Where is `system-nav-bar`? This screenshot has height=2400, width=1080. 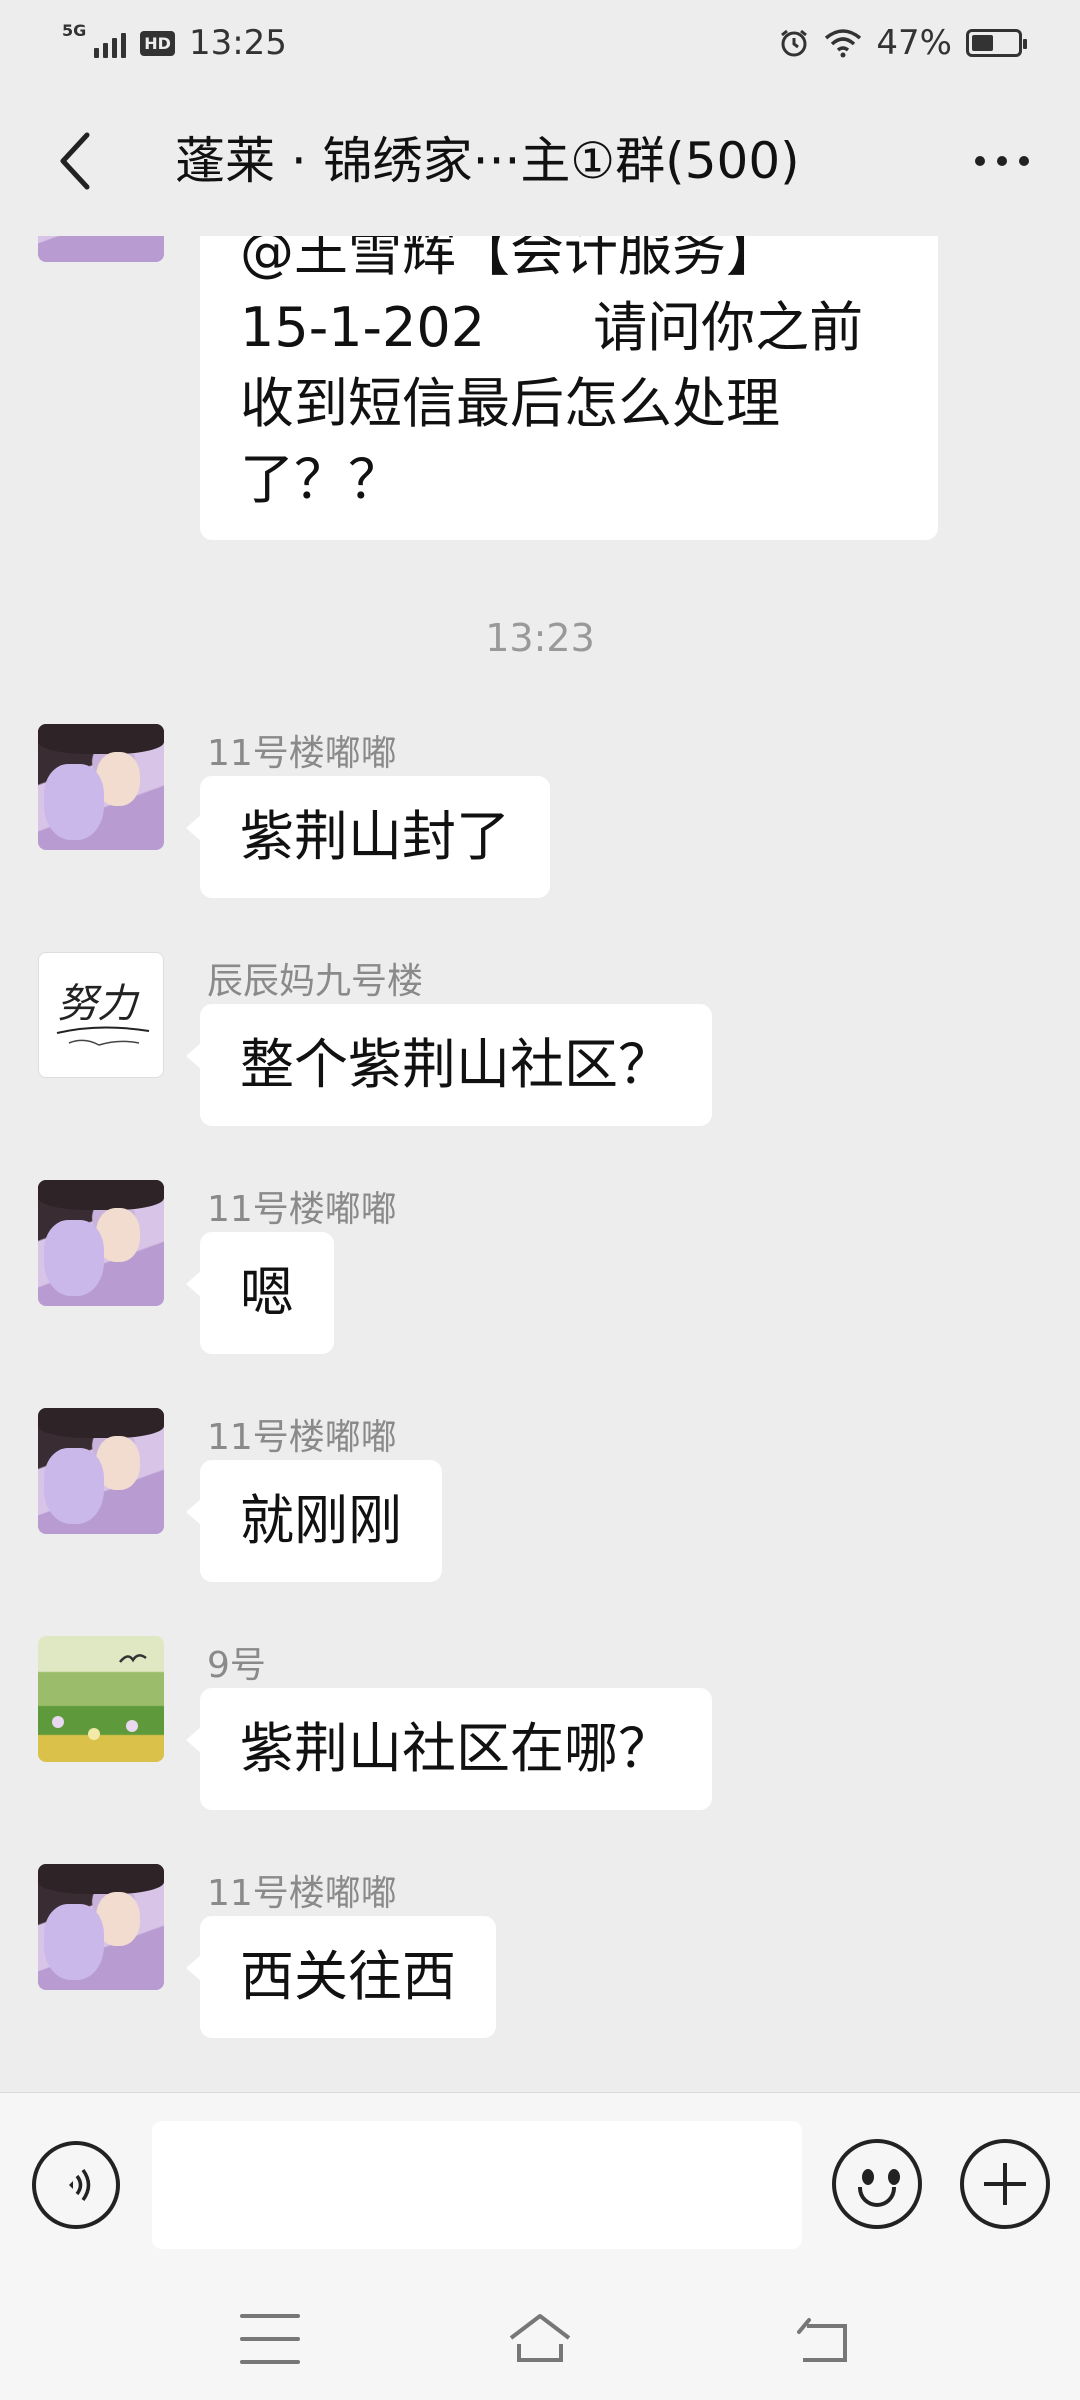
system-nav-bar is located at coordinates (540, 2339).